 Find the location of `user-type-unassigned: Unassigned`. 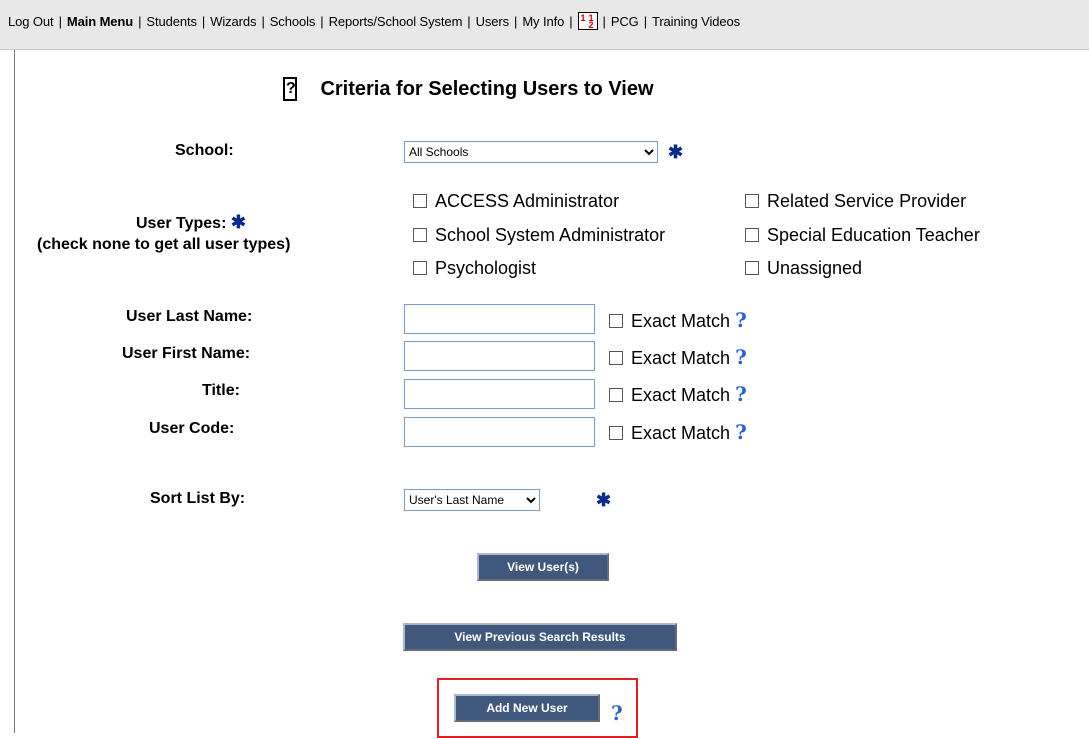

user-type-unassigned: Unassigned is located at coordinates (803, 268).